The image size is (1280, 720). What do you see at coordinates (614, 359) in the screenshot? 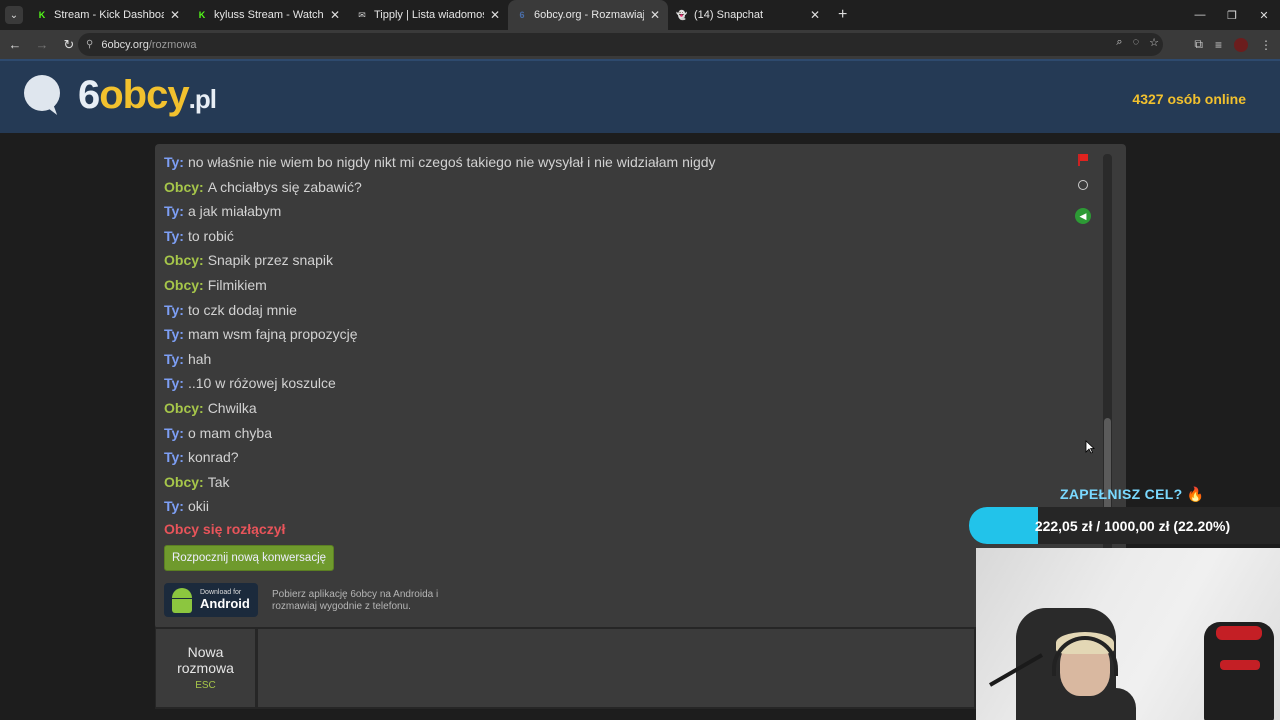
I see `chat-message: Ty: hah` at bounding box center [614, 359].